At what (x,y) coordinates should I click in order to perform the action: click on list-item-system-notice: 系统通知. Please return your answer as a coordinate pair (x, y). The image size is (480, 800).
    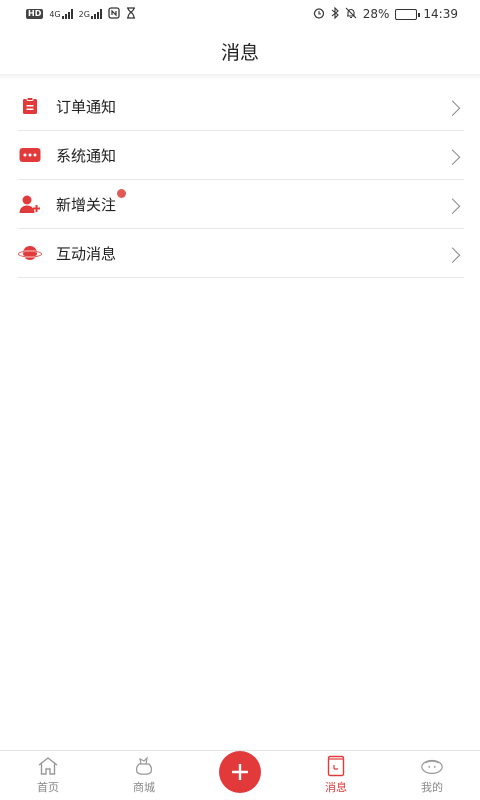
    Looking at the image, I should click on (241, 155).